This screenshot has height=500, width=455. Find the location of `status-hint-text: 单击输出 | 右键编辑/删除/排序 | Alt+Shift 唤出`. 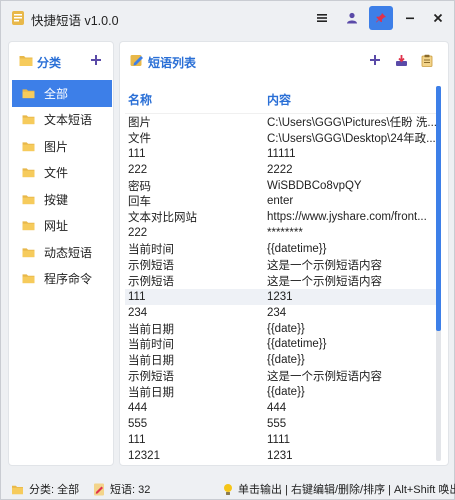

status-hint-text: 单击输出 | 右键编辑/删除/排序 | Alt+Shift 唤出 is located at coordinates (346, 490).